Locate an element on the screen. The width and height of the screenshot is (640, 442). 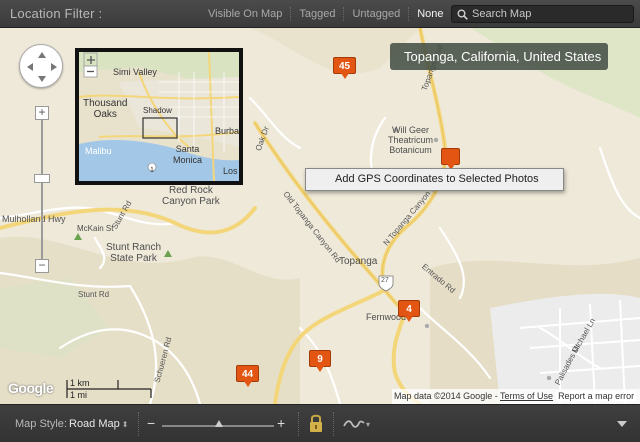
map-zoom-out-button: − is located at coordinates (42, 266).